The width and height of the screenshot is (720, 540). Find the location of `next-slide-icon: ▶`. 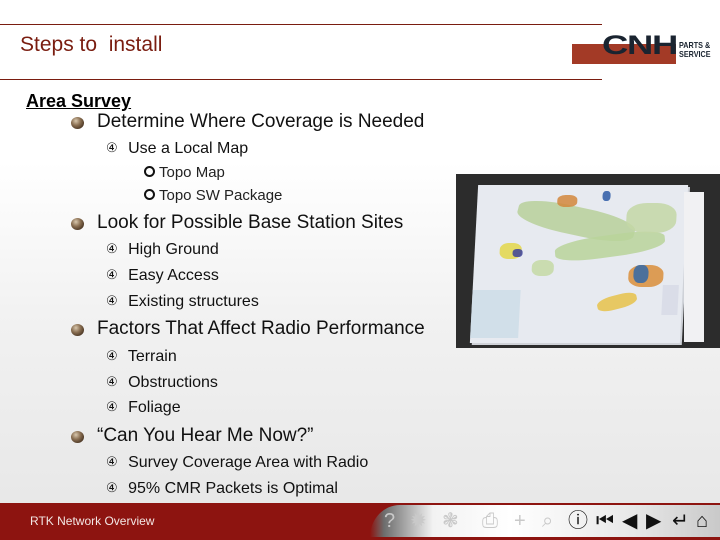

next-slide-icon: ▶ is located at coordinates (653, 521).